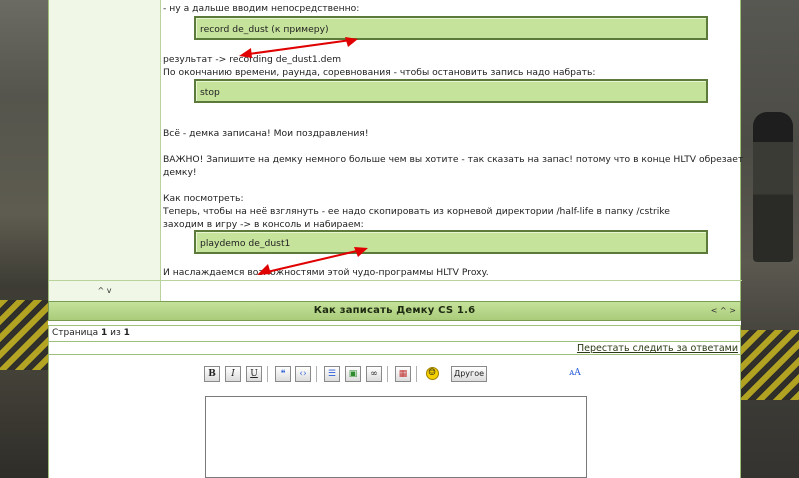 This screenshot has width=799, height=478. What do you see at coordinates (180, 172) in the screenshot?
I see `post-line-important-cont: демку!` at bounding box center [180, 172].